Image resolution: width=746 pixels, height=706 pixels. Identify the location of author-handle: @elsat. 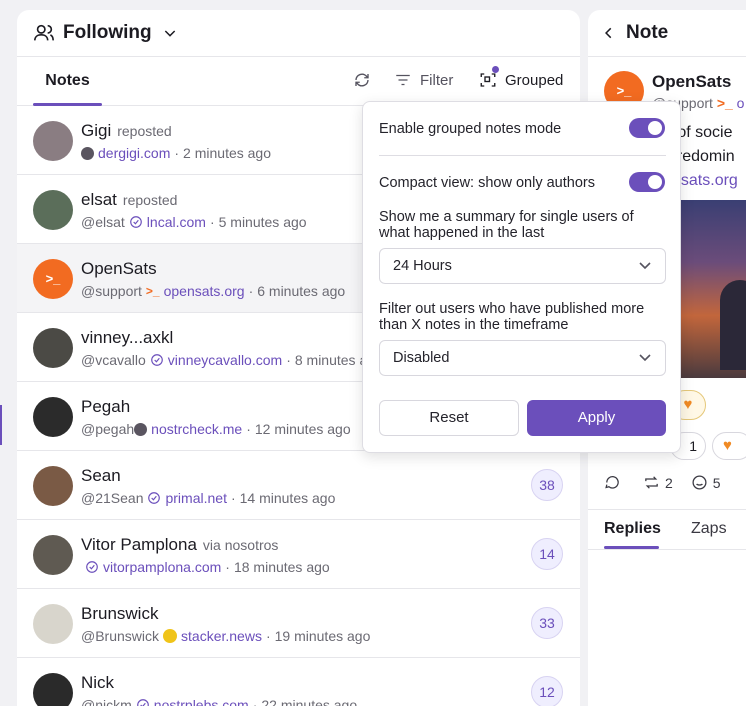
(103, 222).